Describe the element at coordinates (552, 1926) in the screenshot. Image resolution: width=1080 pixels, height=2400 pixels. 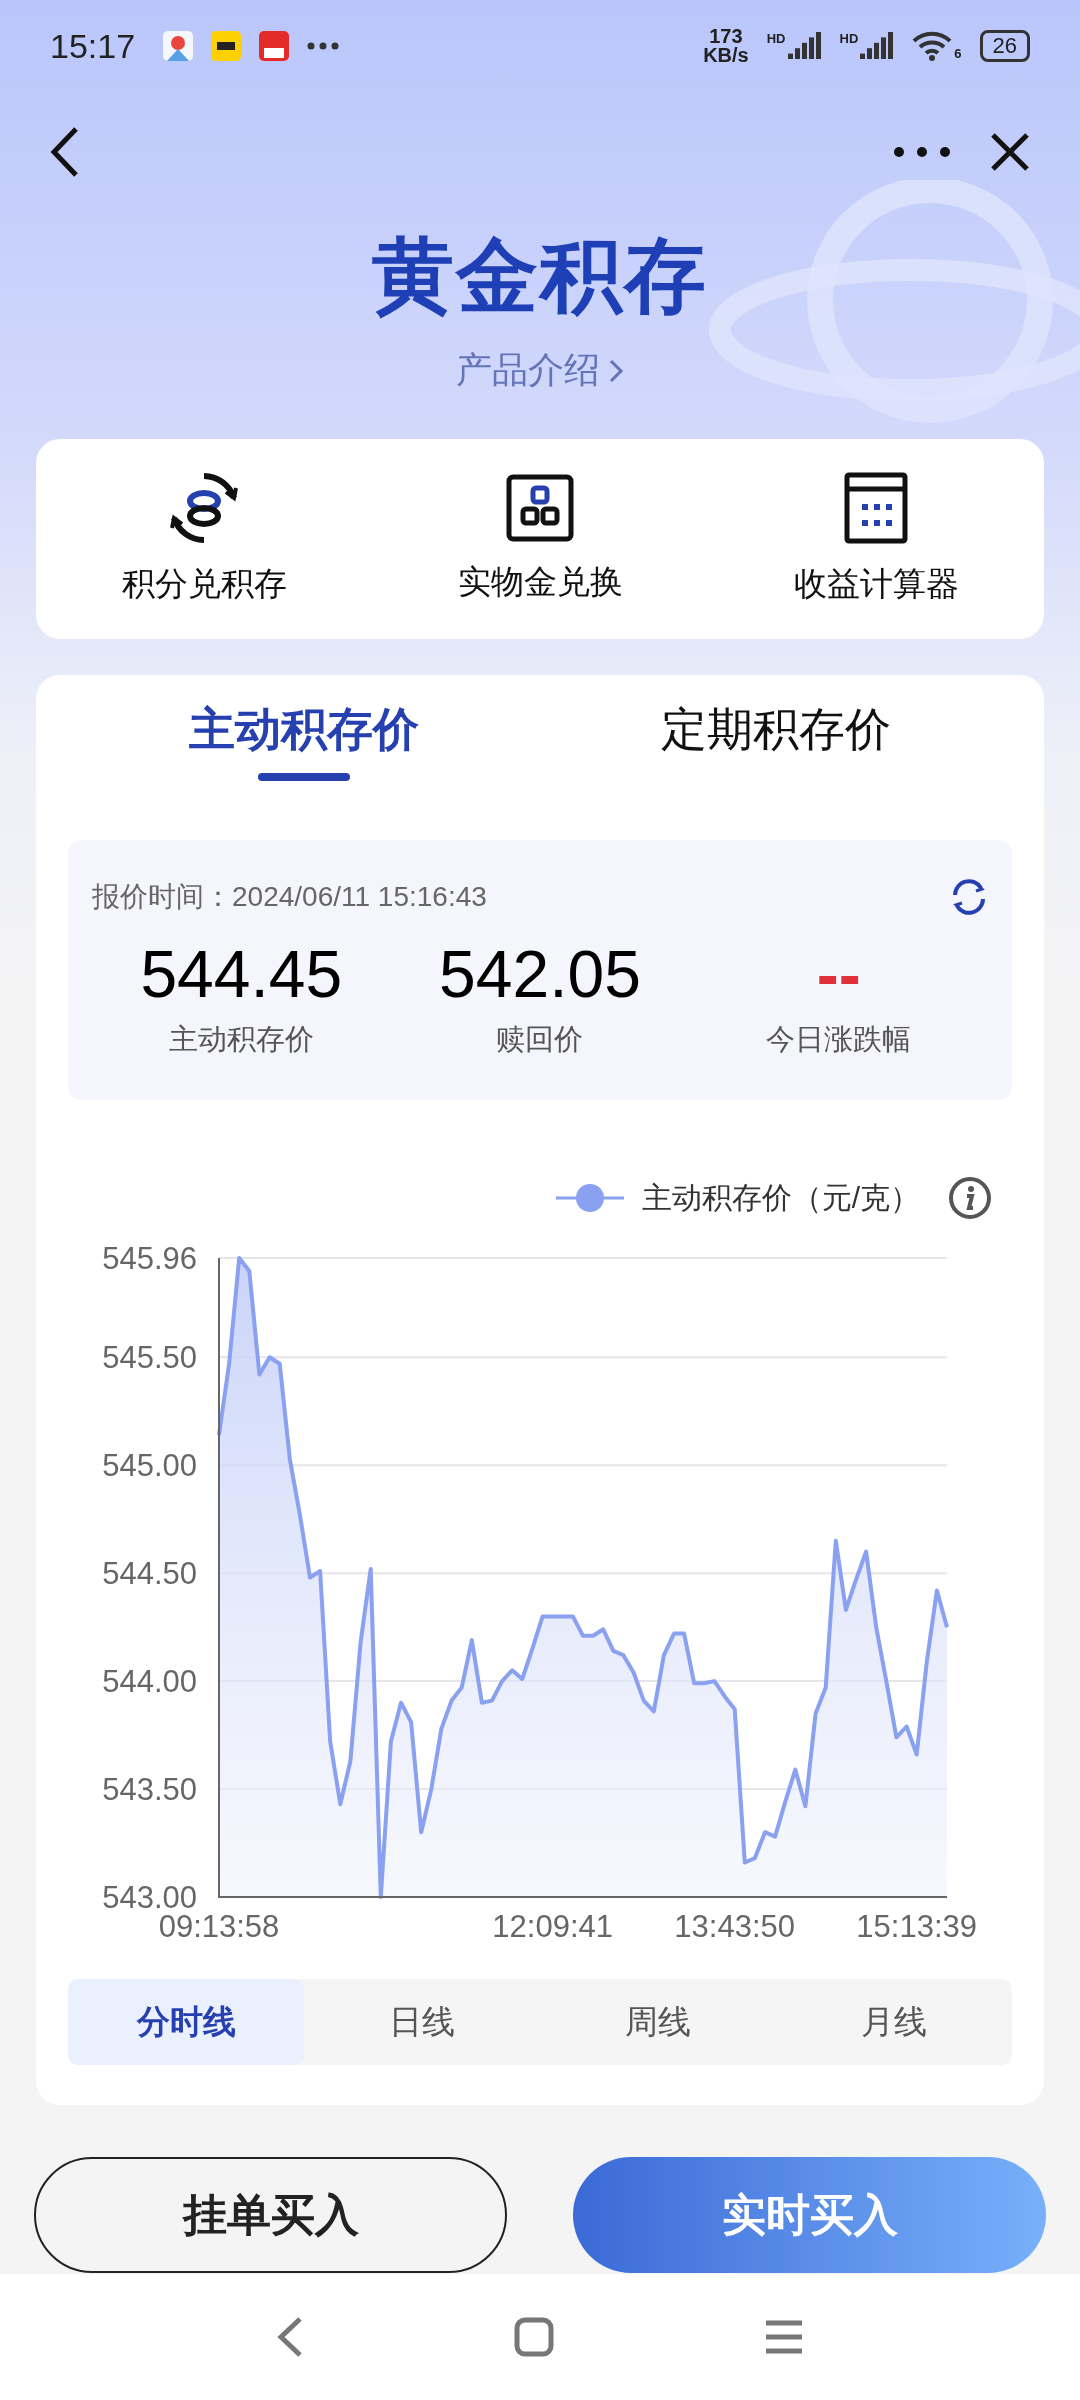
I see `axis-label: 12:09:41` at that location.